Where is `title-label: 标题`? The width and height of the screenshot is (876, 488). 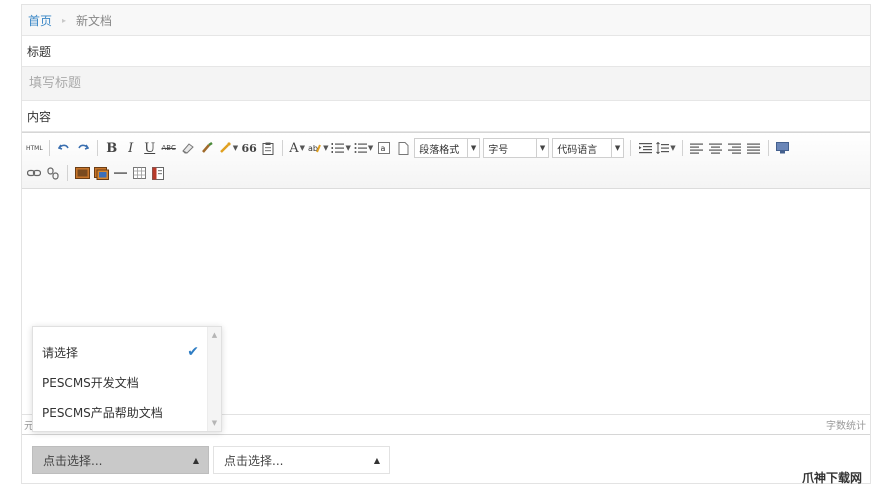
title-label: 标题 is located at coordinates (446, 51).